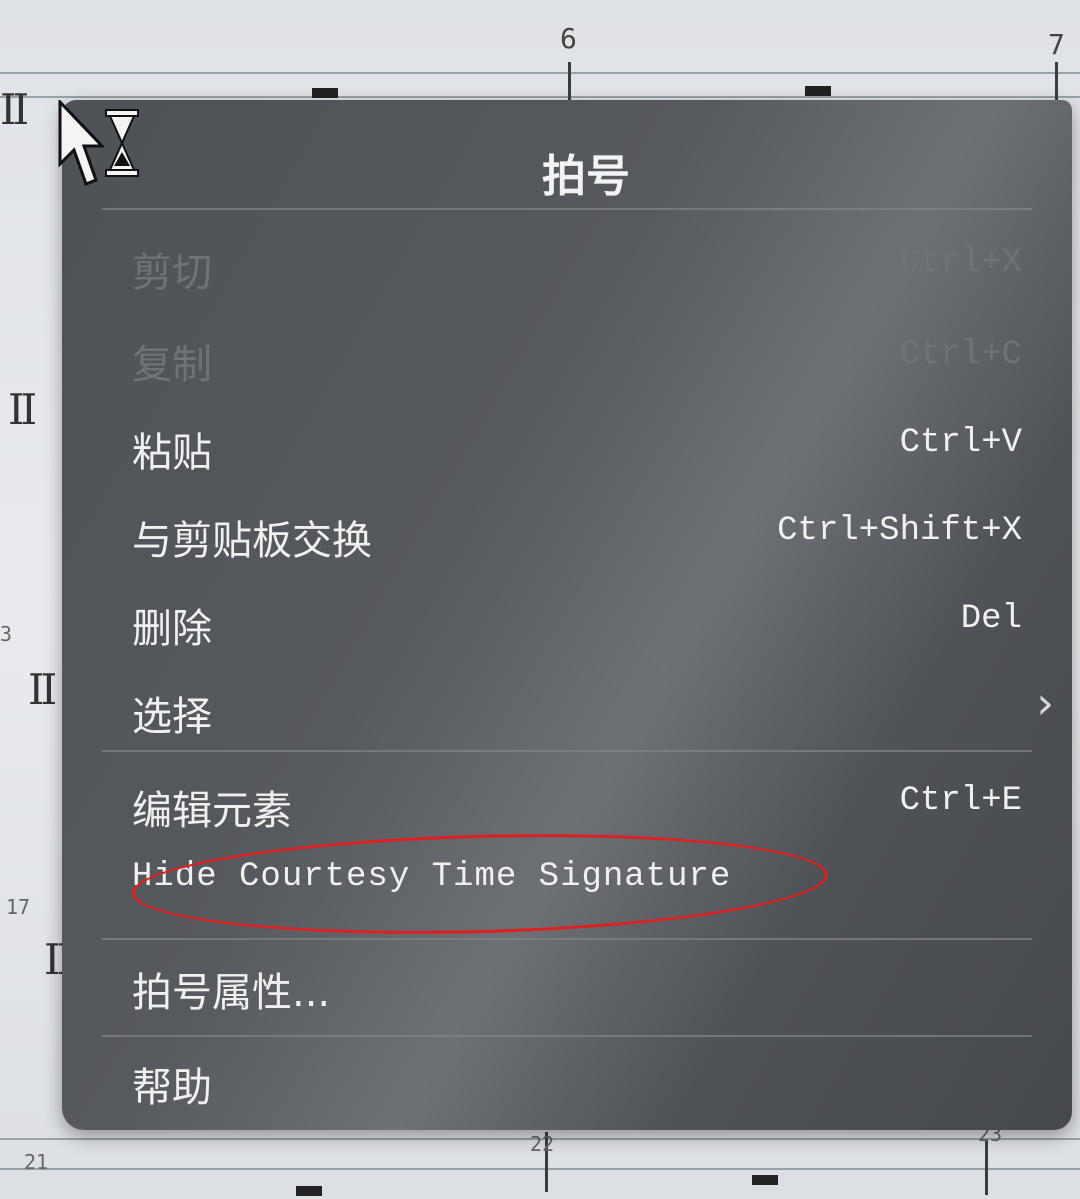 Image resolution: width=1080 pixels, height=1199 pixels. What do you see at coordinates (36, 1162) in the screenshot?
I see `measure-number: 21` at bounding box center [36, 1162].